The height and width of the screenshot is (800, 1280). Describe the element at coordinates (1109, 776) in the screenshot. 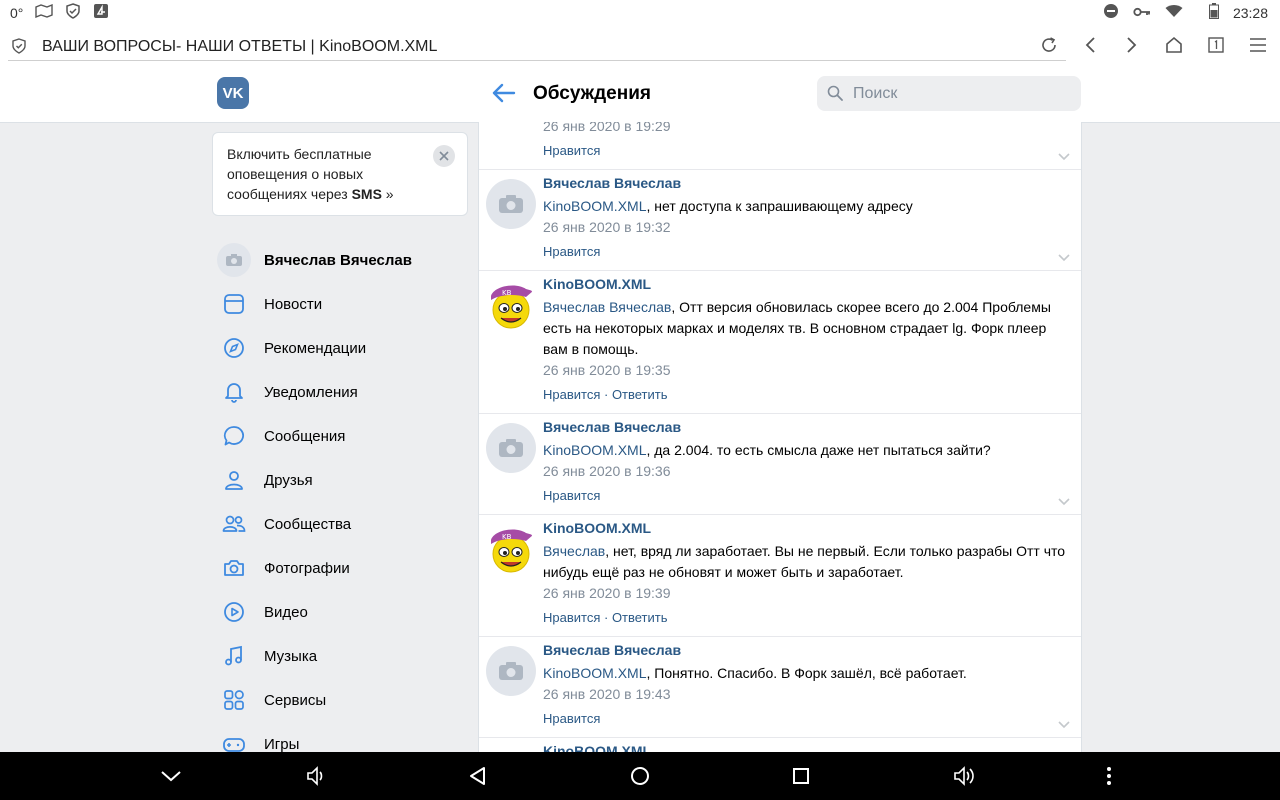

I see `more-vertical-icon` at that location.